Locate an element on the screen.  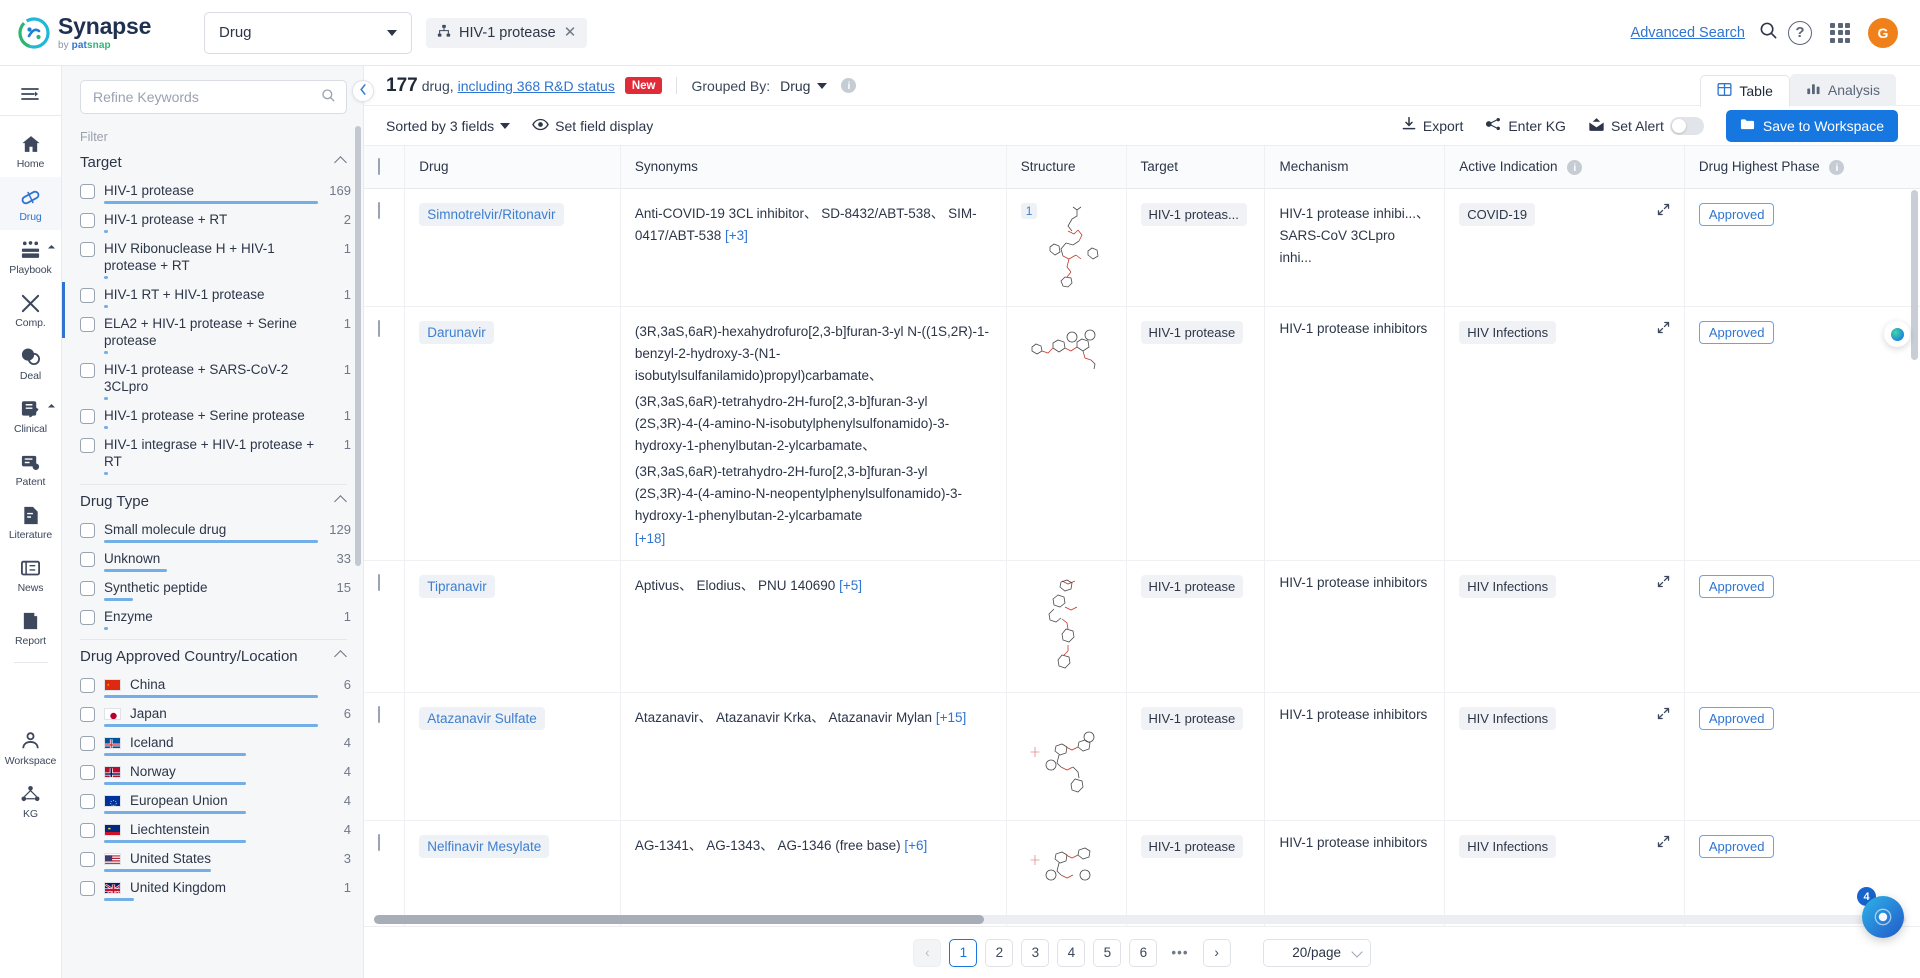
drug-link: Darunavir is located at coordinates (456, 332).